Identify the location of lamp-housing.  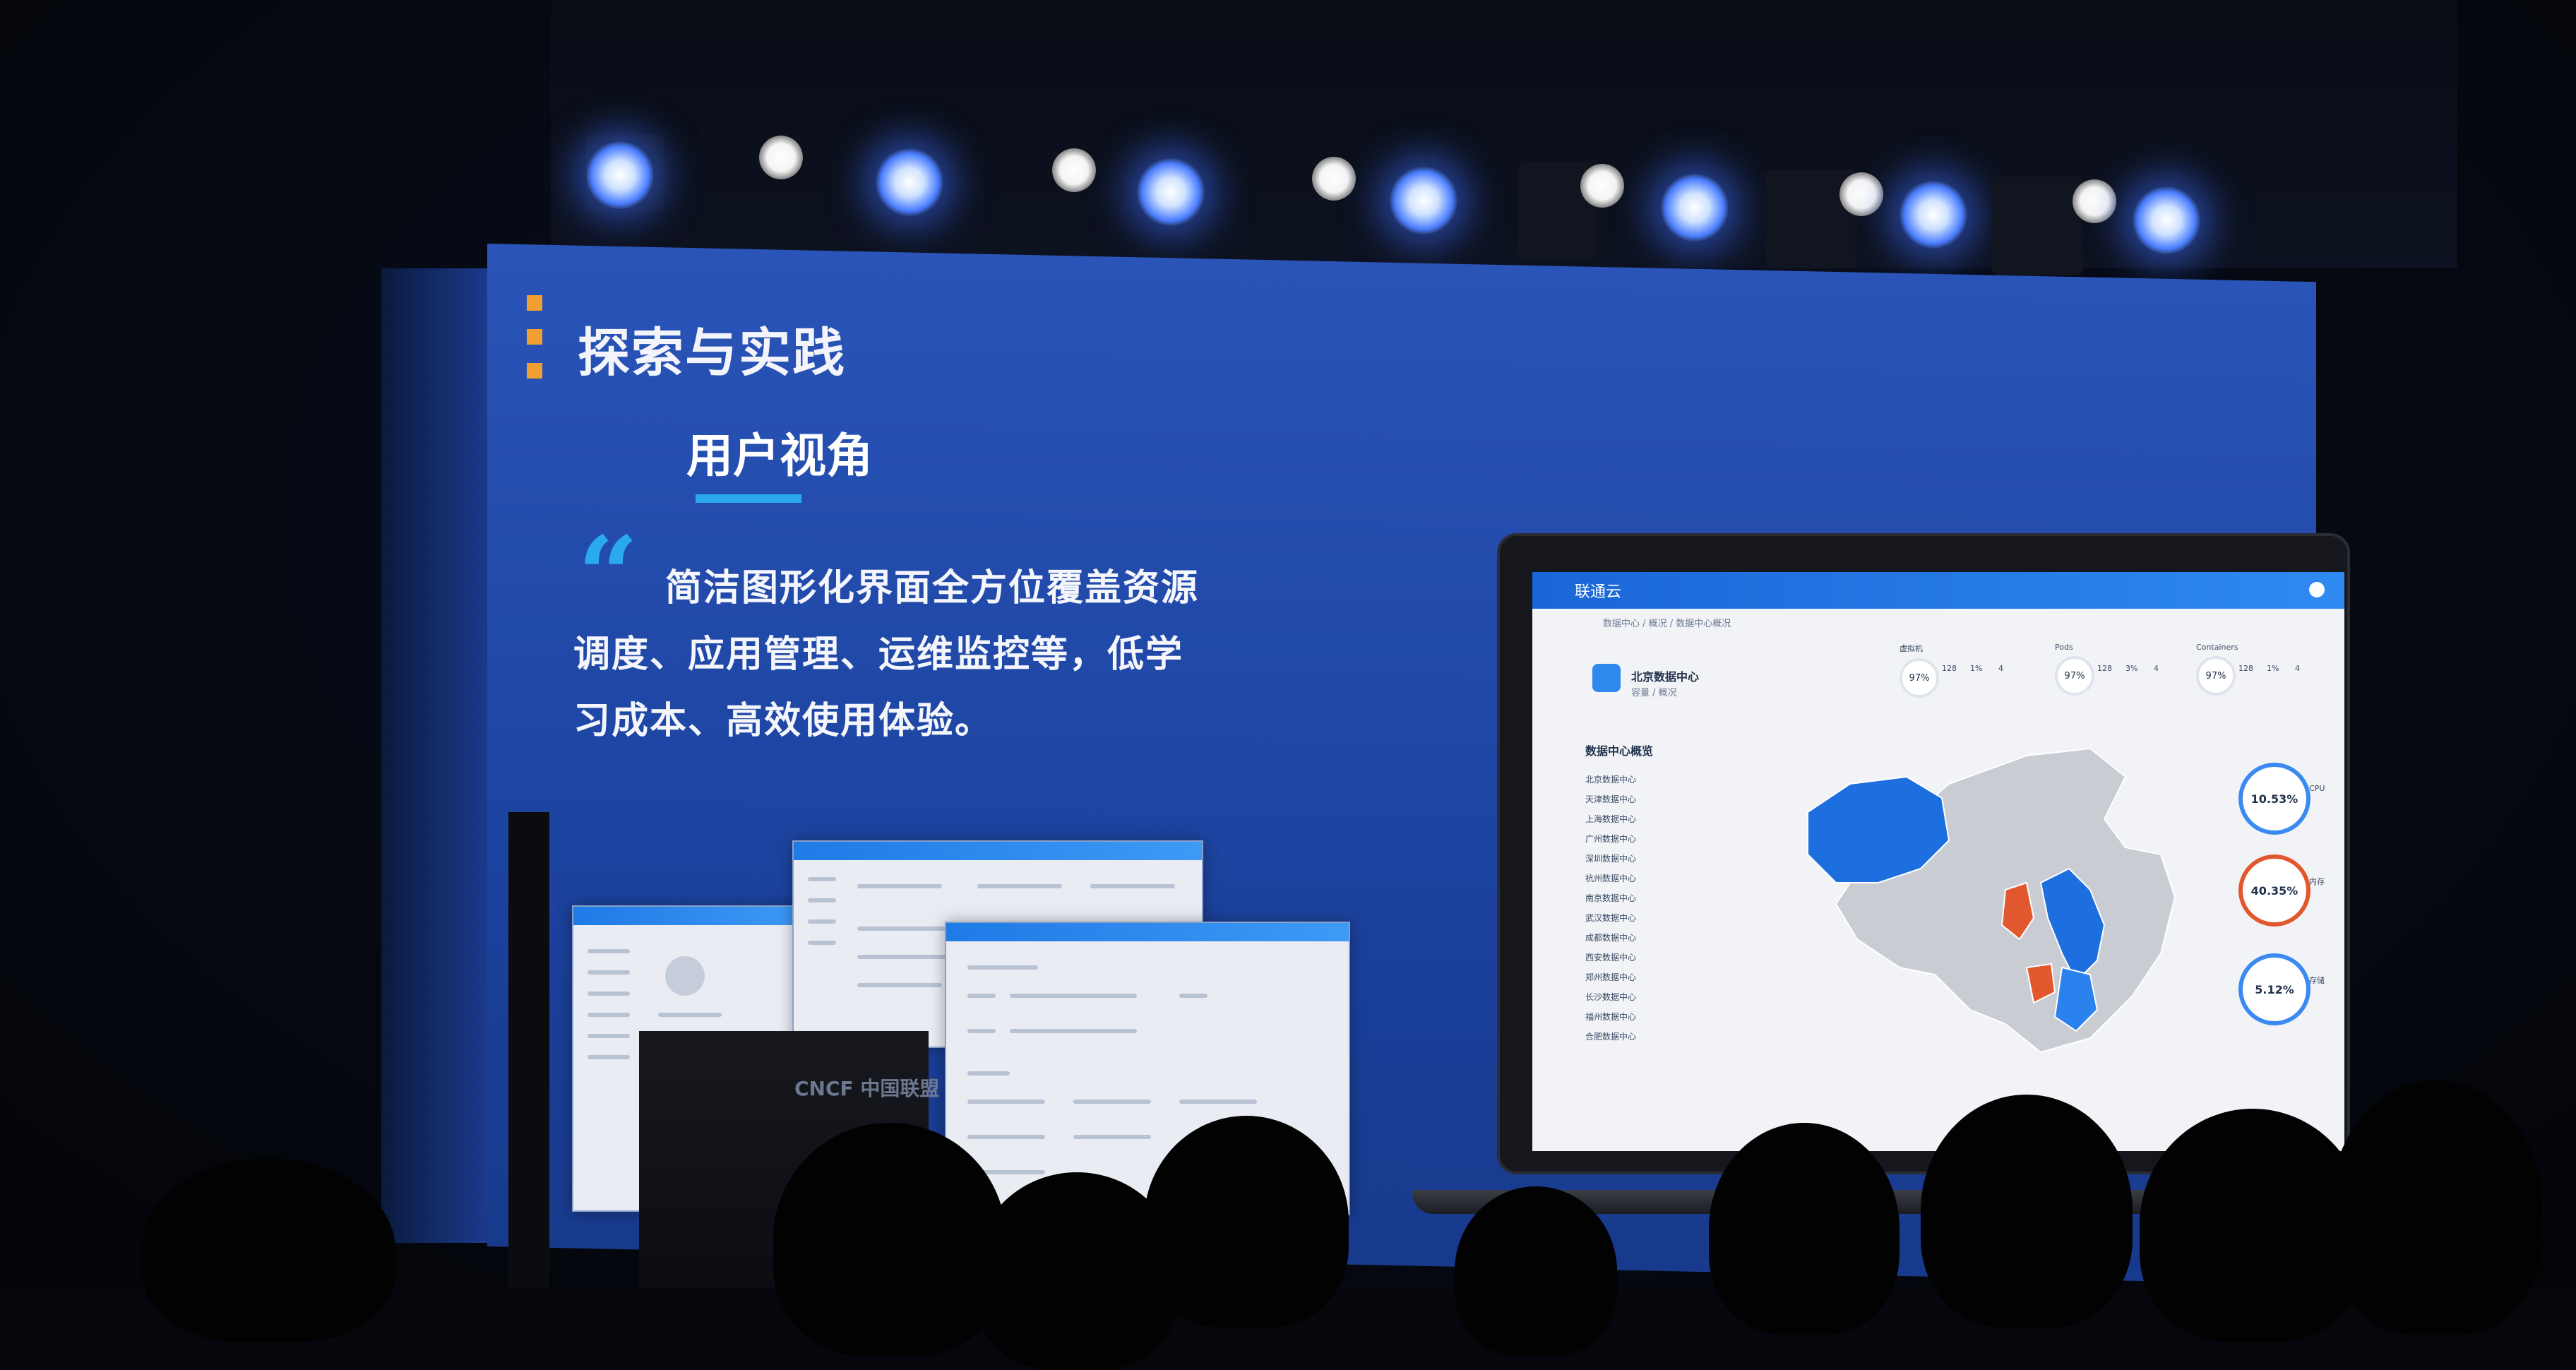
(2037, 226).